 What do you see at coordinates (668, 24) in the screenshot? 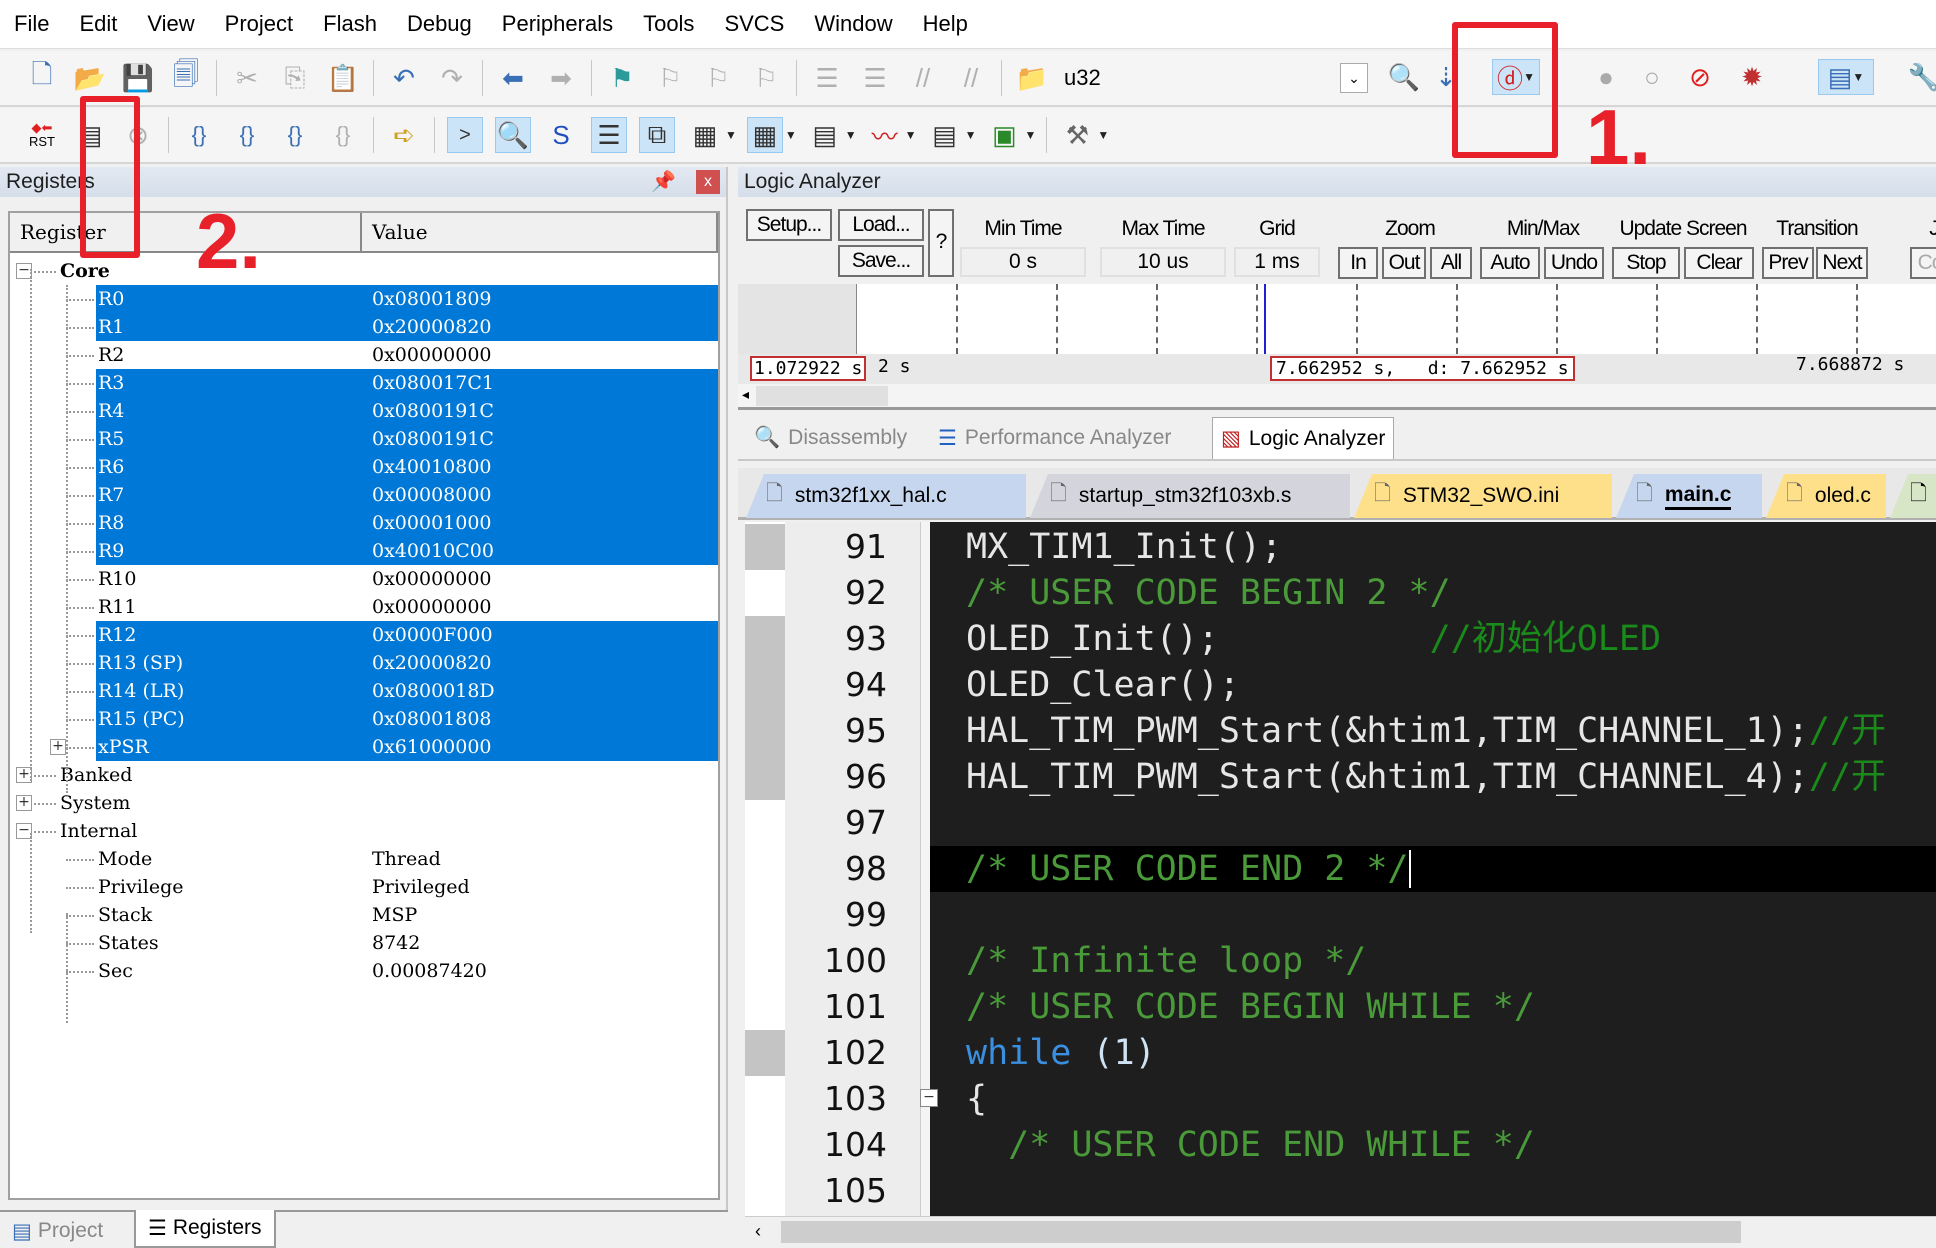
I see `menu-tools: Tools` at bounding box center [668, 24].